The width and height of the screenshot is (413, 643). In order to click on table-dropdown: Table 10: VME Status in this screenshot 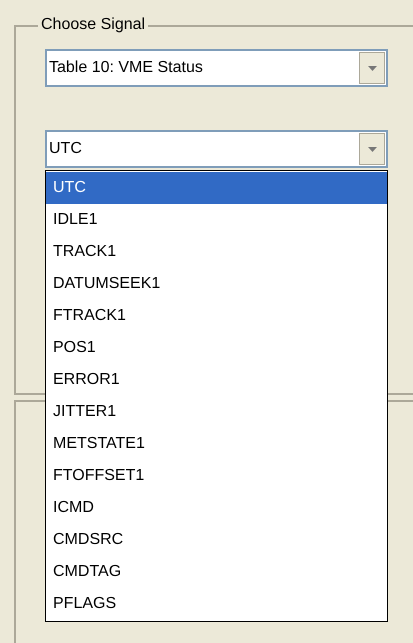, I will do `click(216, 68)`.